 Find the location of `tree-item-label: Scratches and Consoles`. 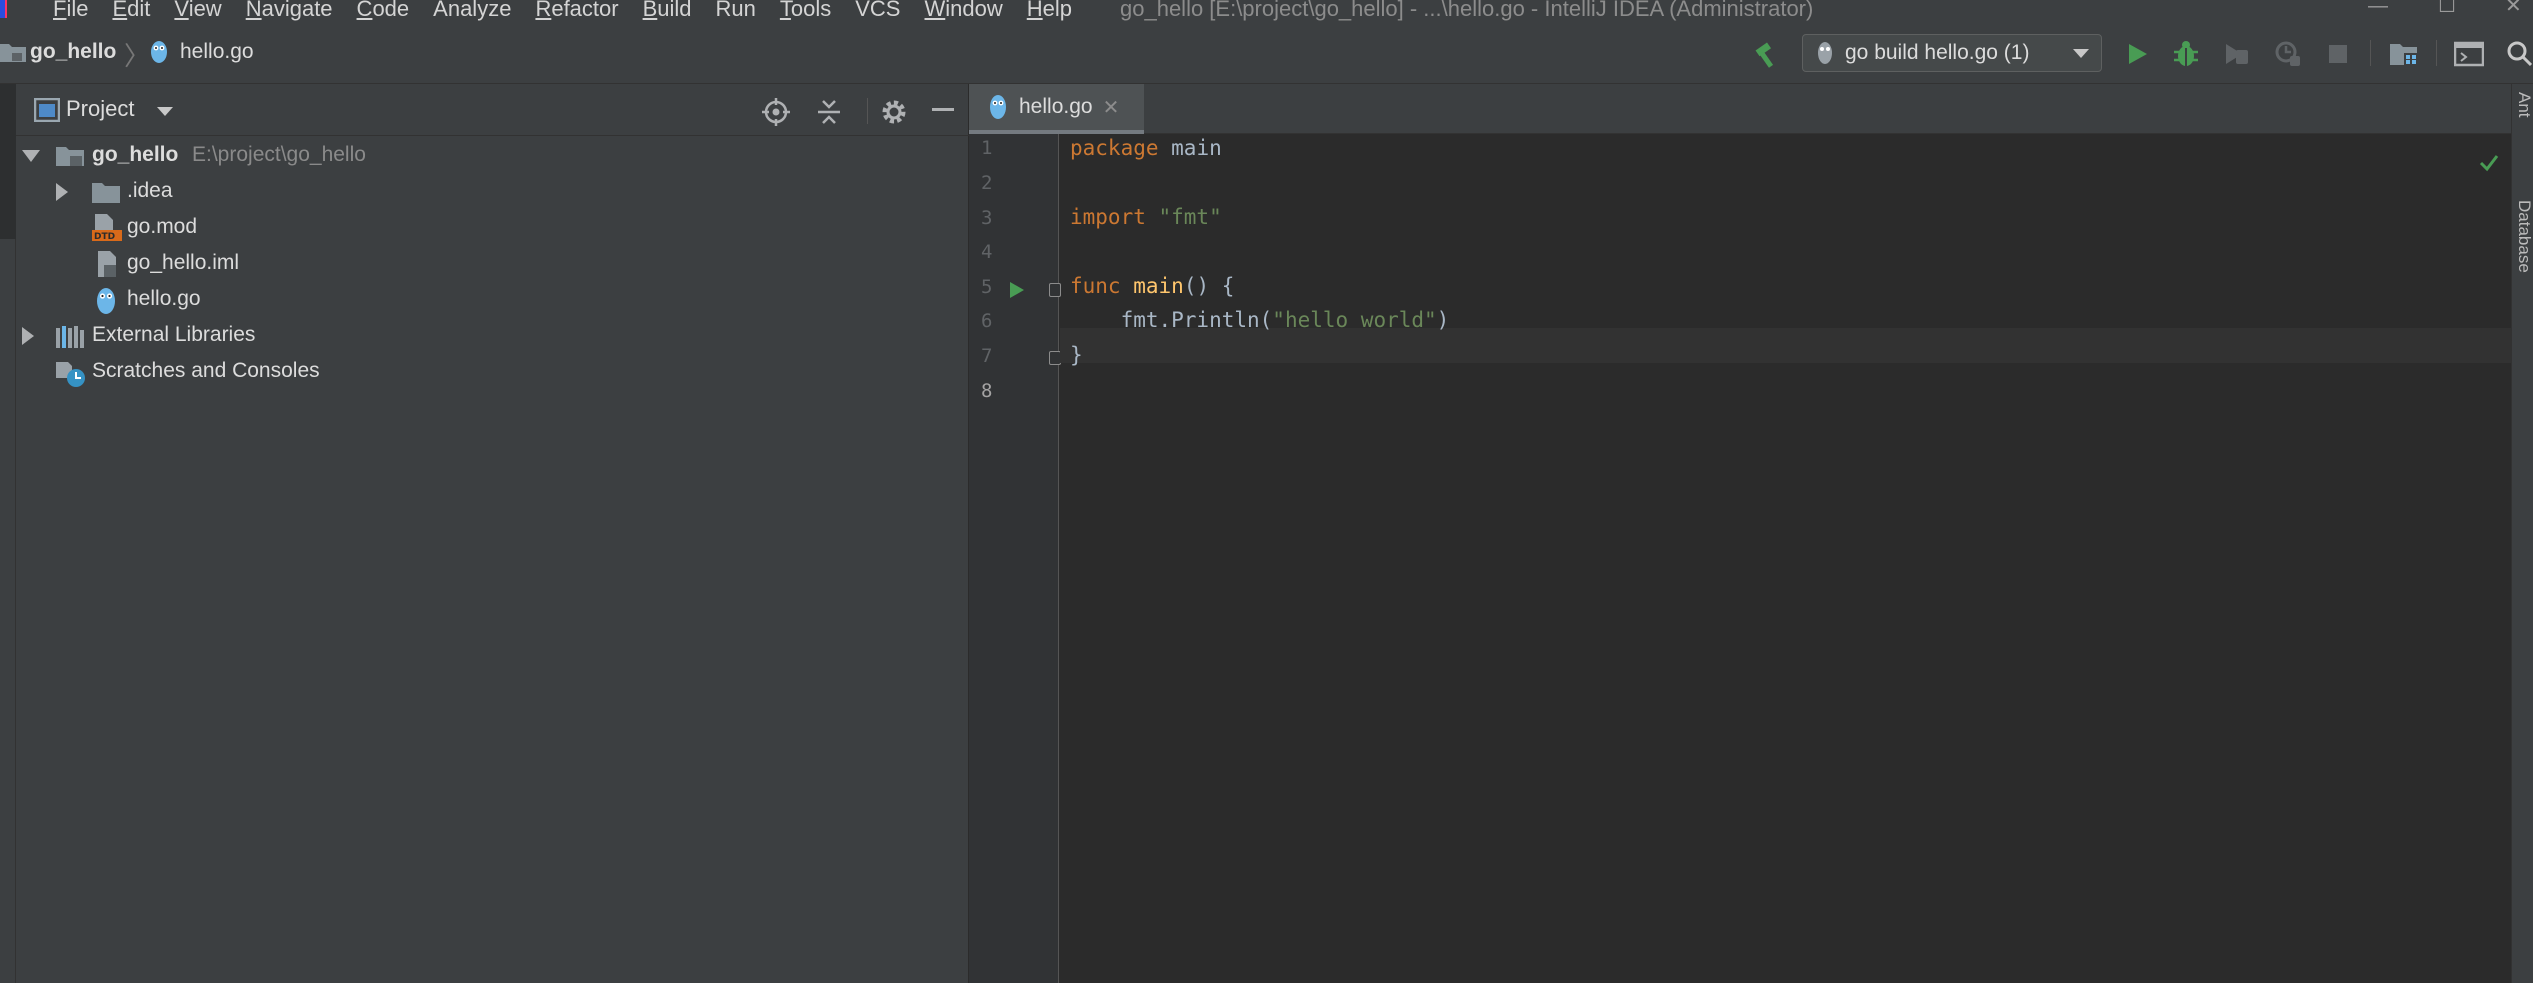

tree-item-label: Scratches and Consoles is located at coordinates (206, 370).